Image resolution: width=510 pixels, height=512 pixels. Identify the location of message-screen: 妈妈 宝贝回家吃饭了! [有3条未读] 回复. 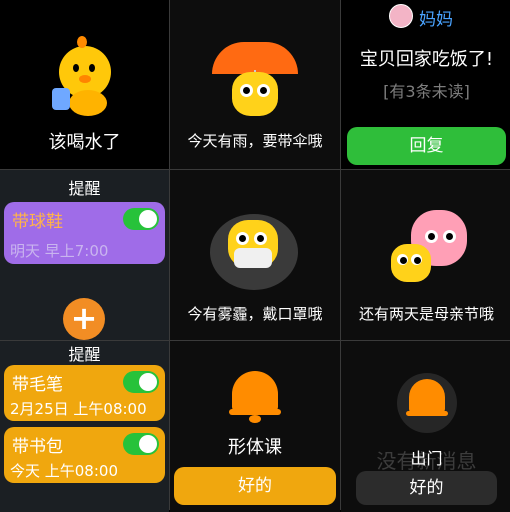
(425, 84).